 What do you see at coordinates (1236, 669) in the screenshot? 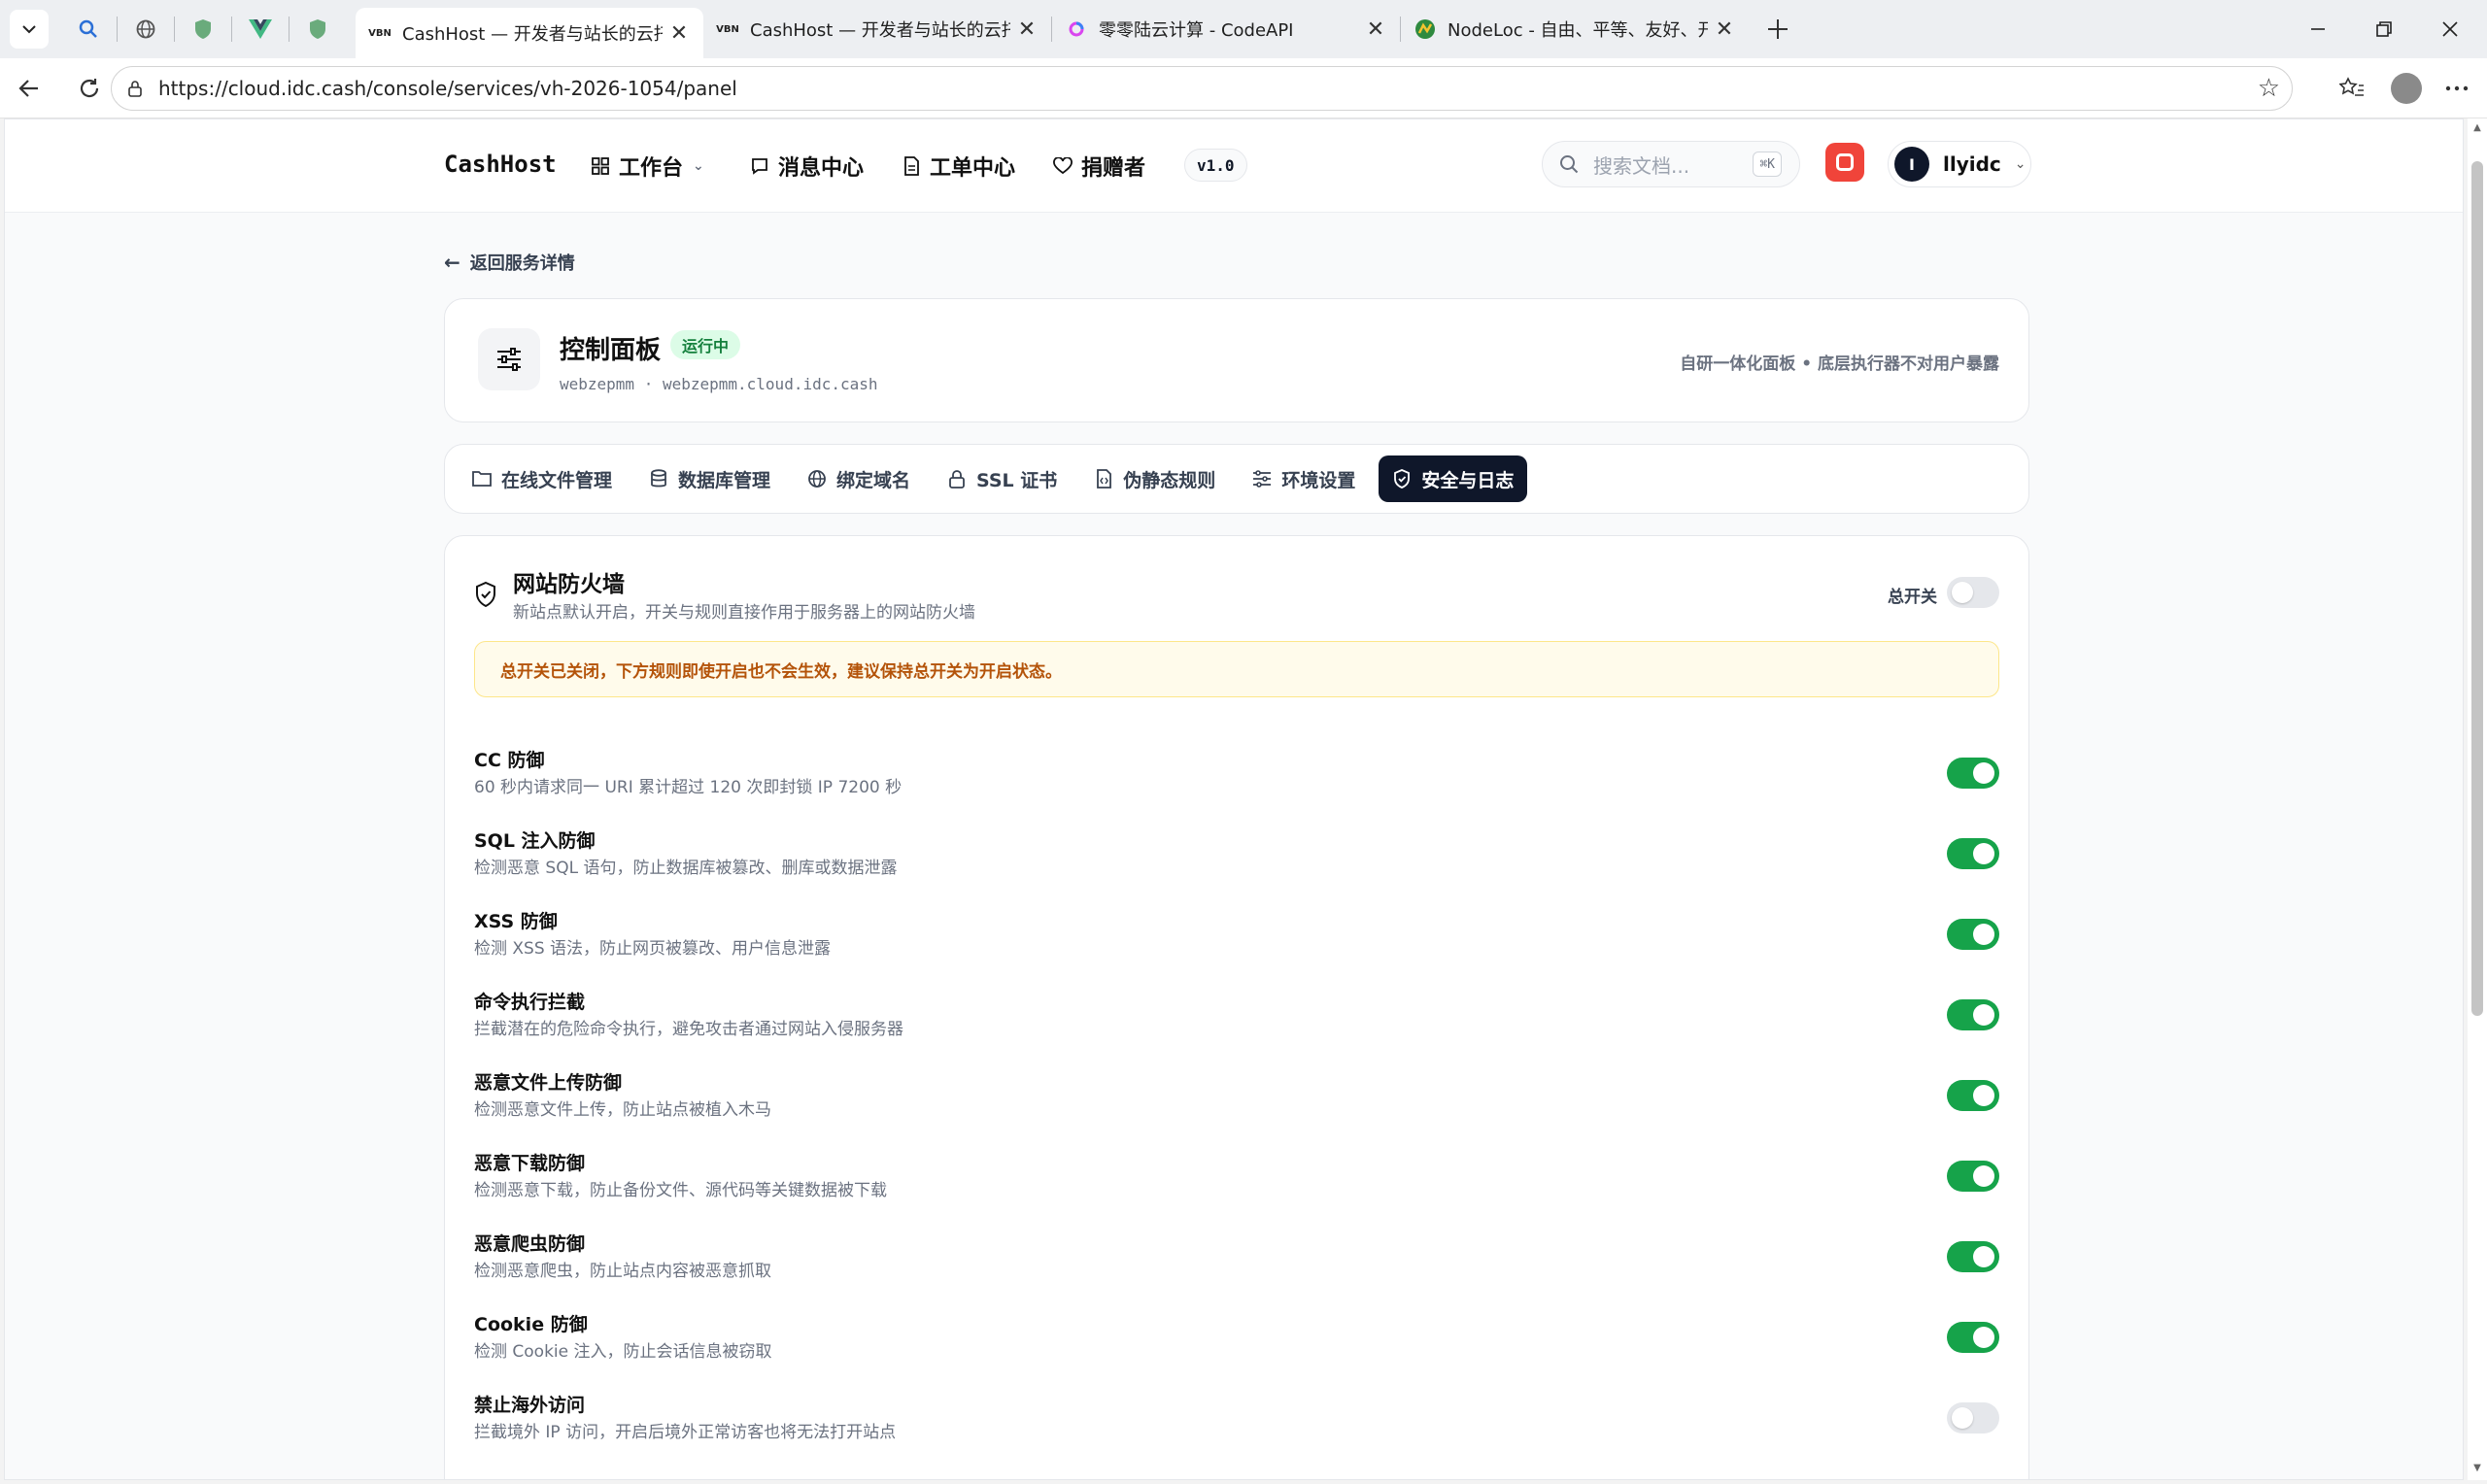
I see `master-off-warning: 总开关已关闭，下方规则即使开启也不会生效，建议保持总开关为开启状态。` at bounding box center [1236, 669].